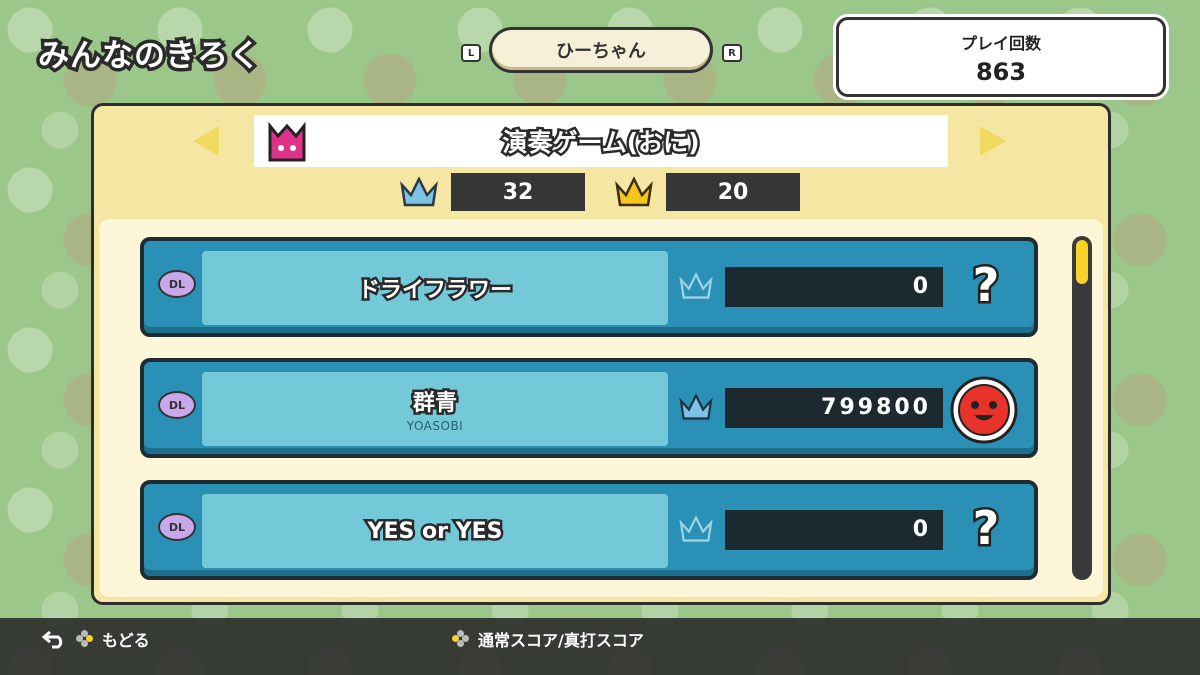 The image size is (1200, 675). Describe the element at coordinates (601, 143) in the screenshot. I see `mode-title: 演奏ゲーム(おに)` at that location.